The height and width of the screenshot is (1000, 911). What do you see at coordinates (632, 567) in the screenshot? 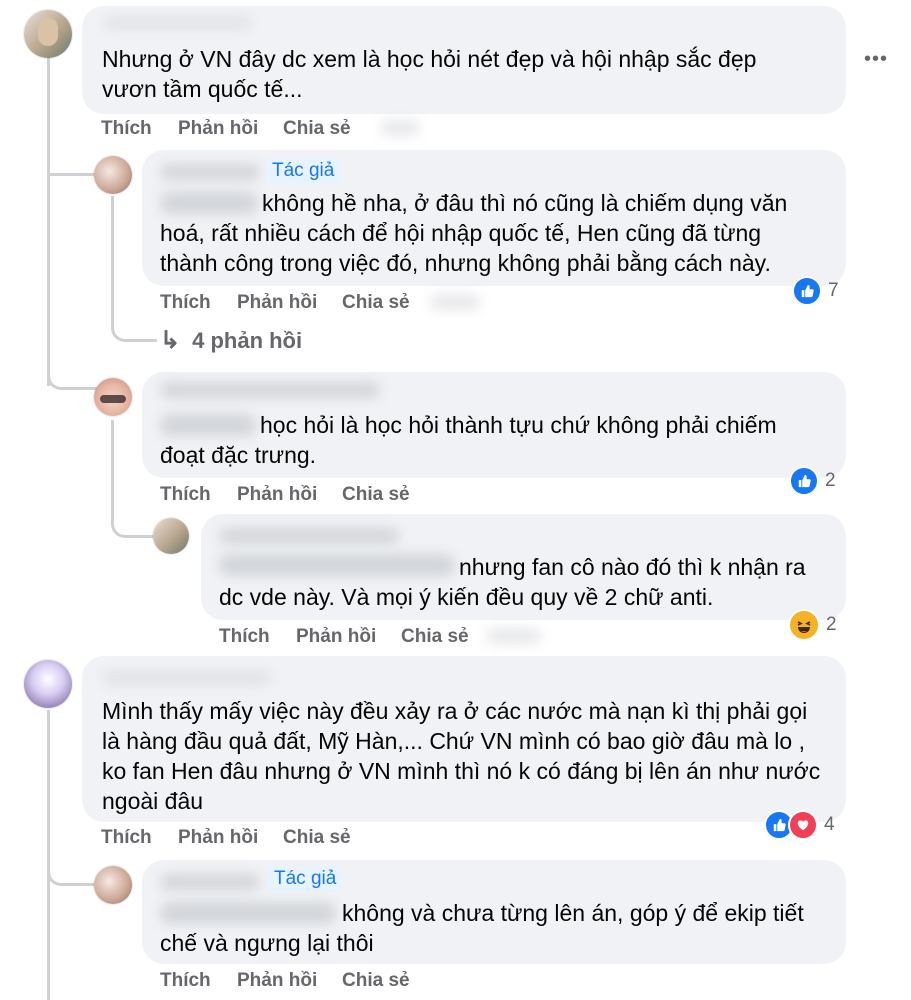
I see `comment-text: nhưng fan cô nào đó thì k nhận ra` at bounding box center [632, 567].